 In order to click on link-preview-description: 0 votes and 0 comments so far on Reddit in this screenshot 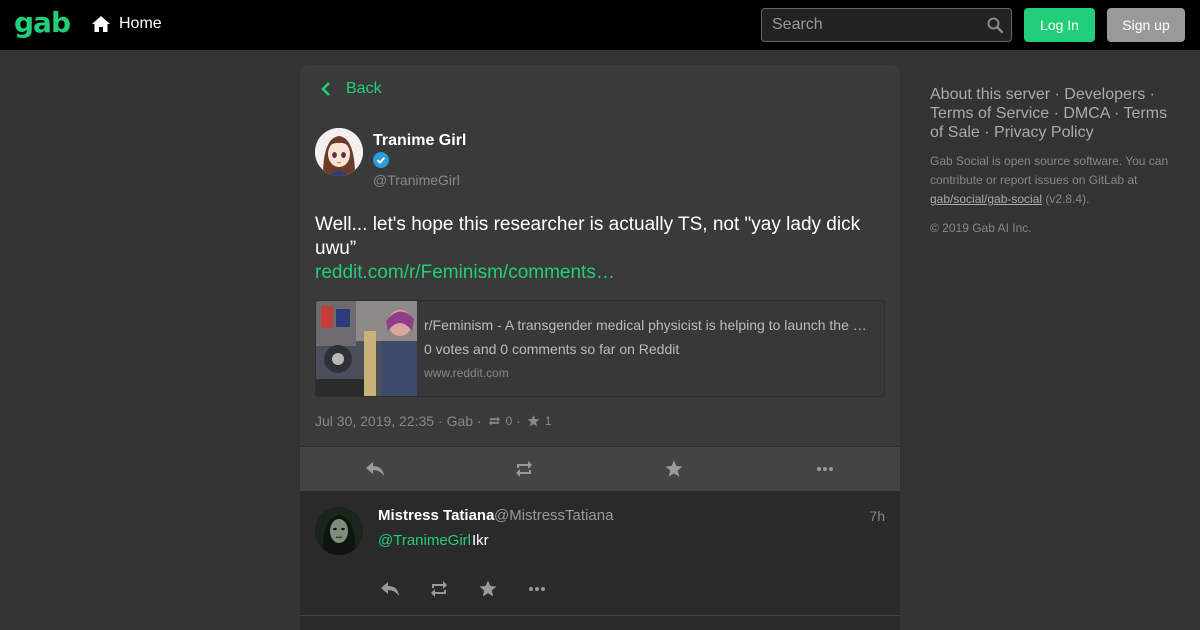, I will do `click(552, 349)`.